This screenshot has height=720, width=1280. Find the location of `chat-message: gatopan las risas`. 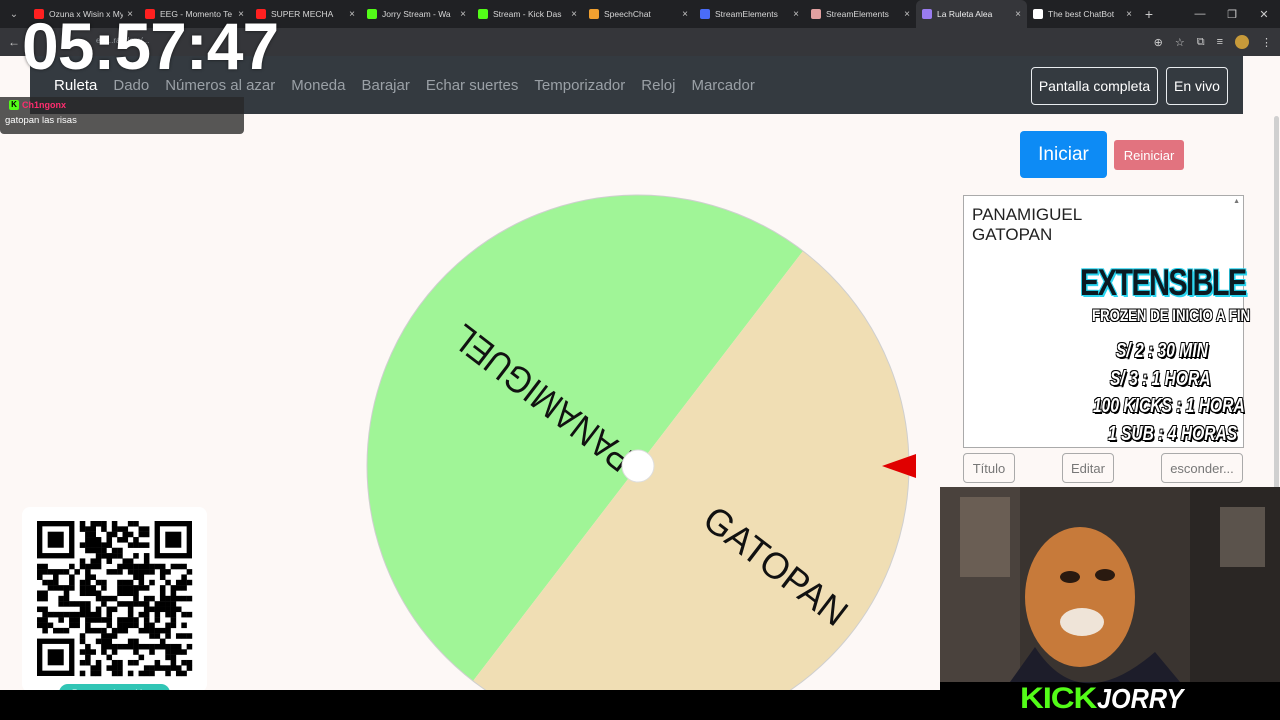

chat-message: gatopan las risas is located at coordinates (41, 120).